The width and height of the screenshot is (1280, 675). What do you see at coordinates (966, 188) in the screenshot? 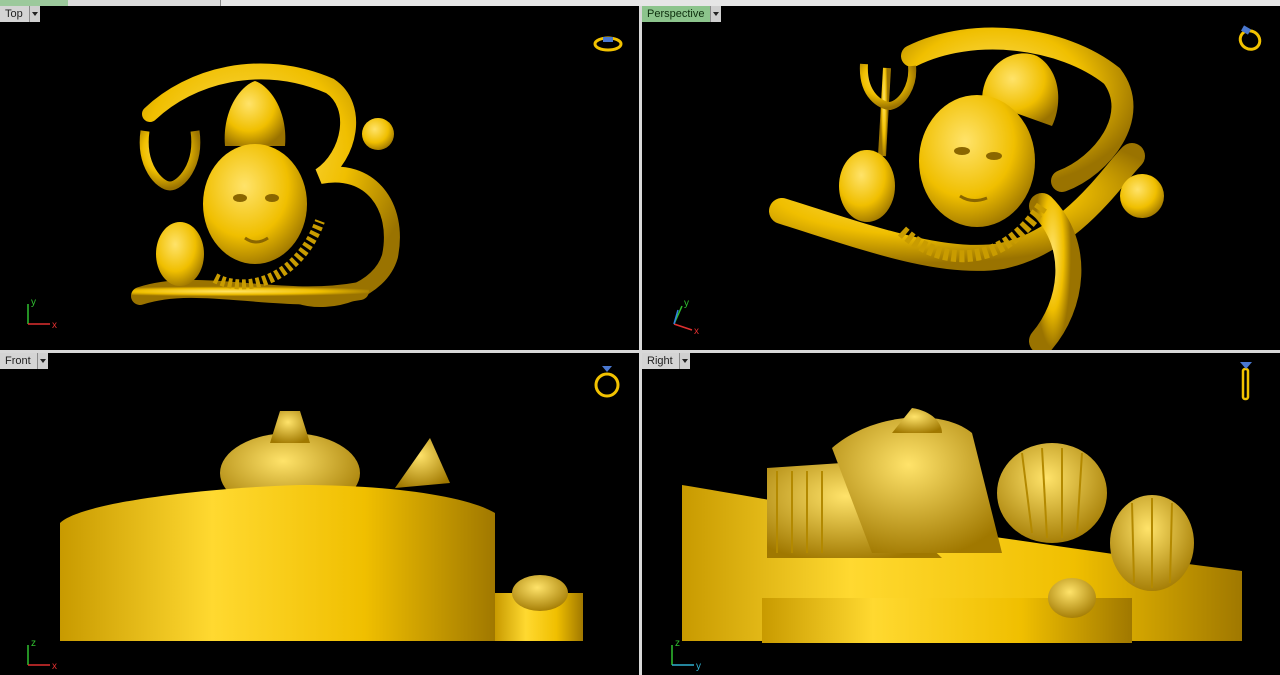
I see `model-render-perspective` at bounding box center [966, 188].